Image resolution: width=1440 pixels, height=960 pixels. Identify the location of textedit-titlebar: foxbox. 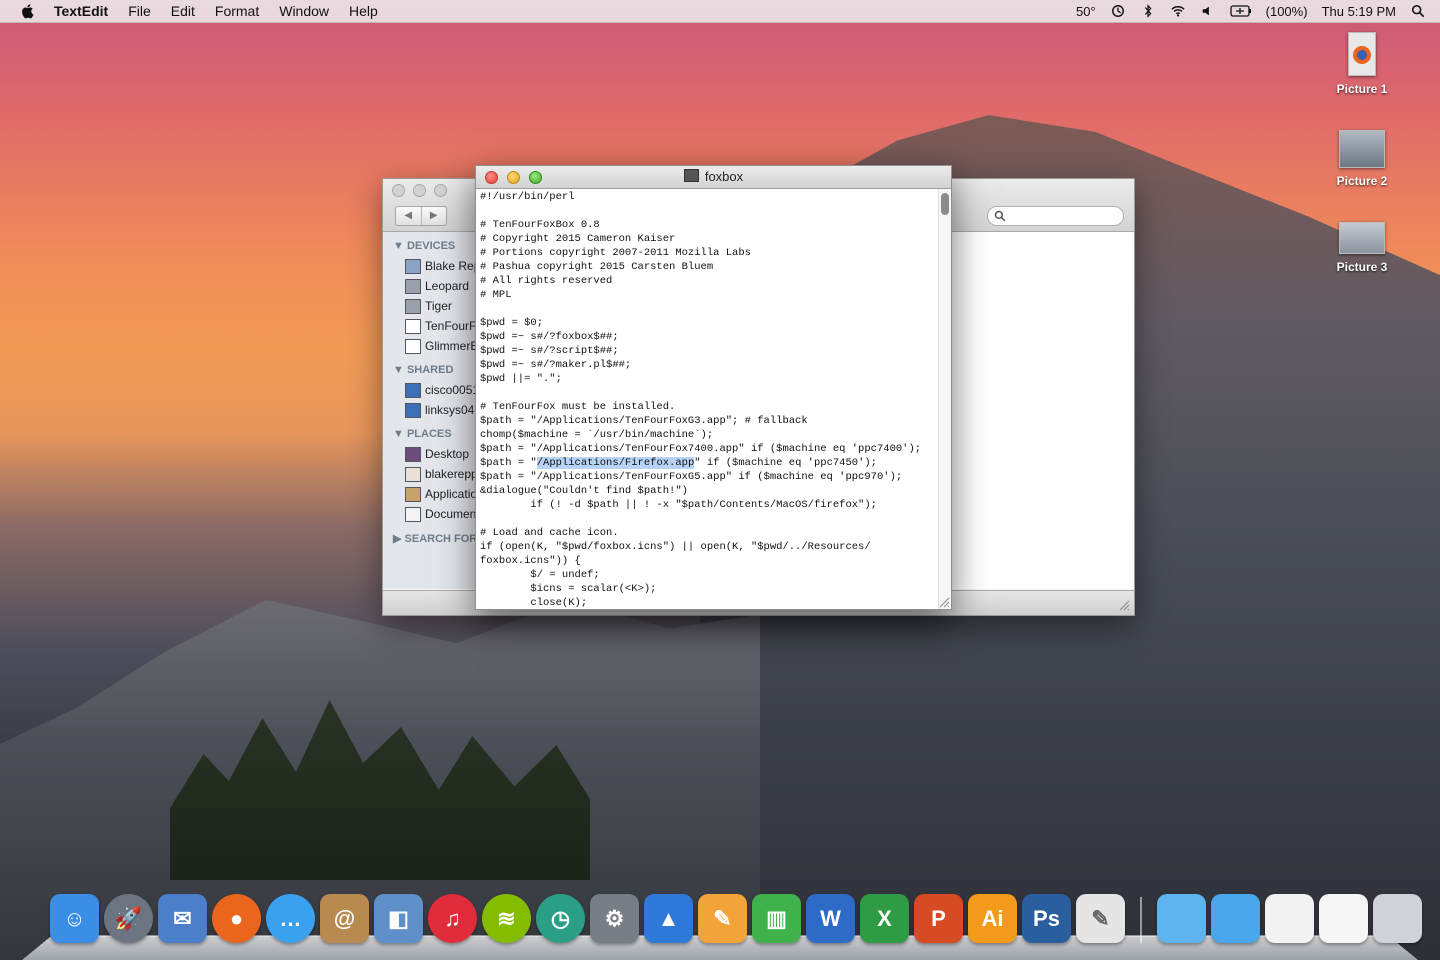
(713, 177).